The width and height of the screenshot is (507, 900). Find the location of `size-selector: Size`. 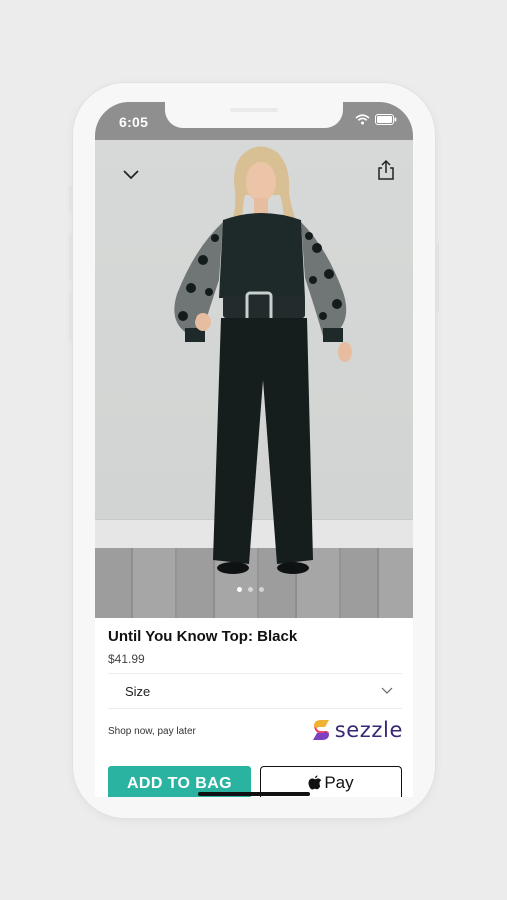

size-selector: Size is located at coordinates (255, 691).